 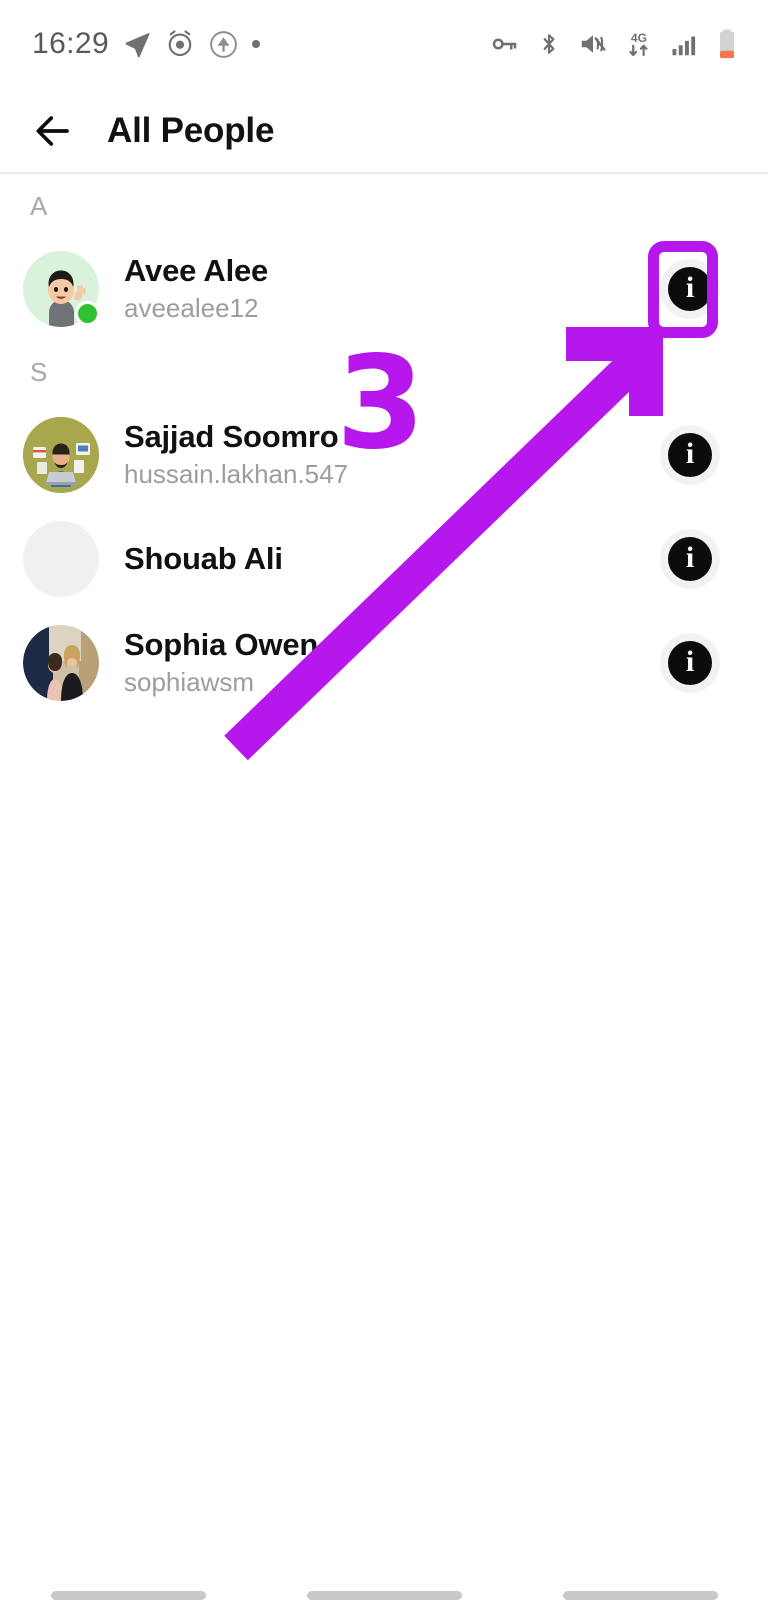 What do you see at coordinates (384, 663) in the screenshot?
I see `list-item: Sophia Owen sophiawsm i` at bounding box center [384, 663].